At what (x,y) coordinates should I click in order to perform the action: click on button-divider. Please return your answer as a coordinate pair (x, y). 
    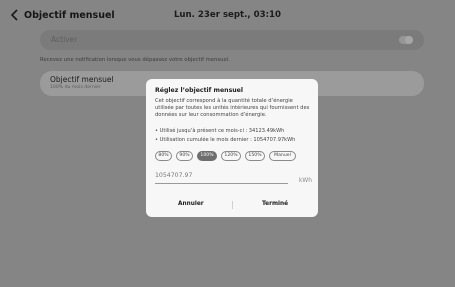
    Looking at the image, I should click on (232, 205).